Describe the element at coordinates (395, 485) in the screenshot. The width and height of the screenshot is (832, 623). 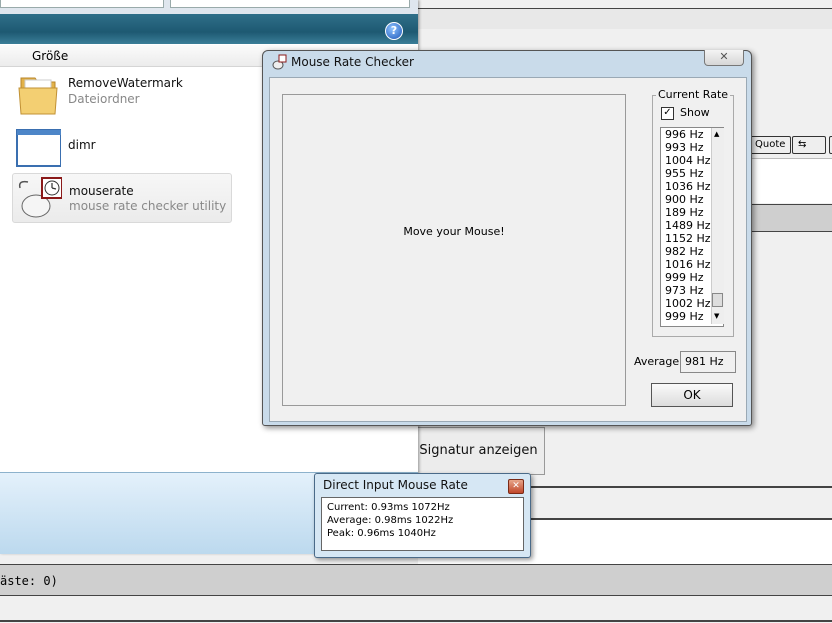
I see `window-title: Direct Input Mouse Rate` at that location.